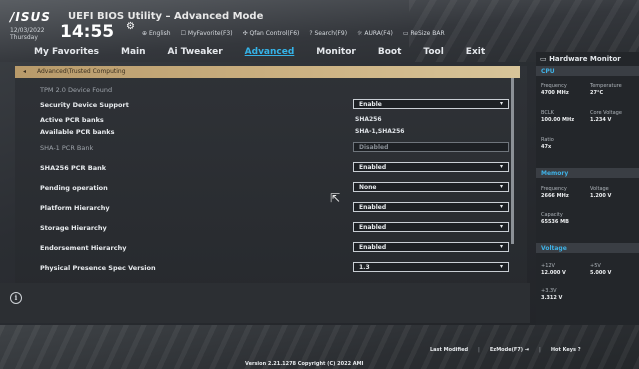 The width and height of the screenshot is (639, 369). What do you see at coordinates (265, 303) in the screenshot?
I see `help-area` at bounding box center [265, 303].